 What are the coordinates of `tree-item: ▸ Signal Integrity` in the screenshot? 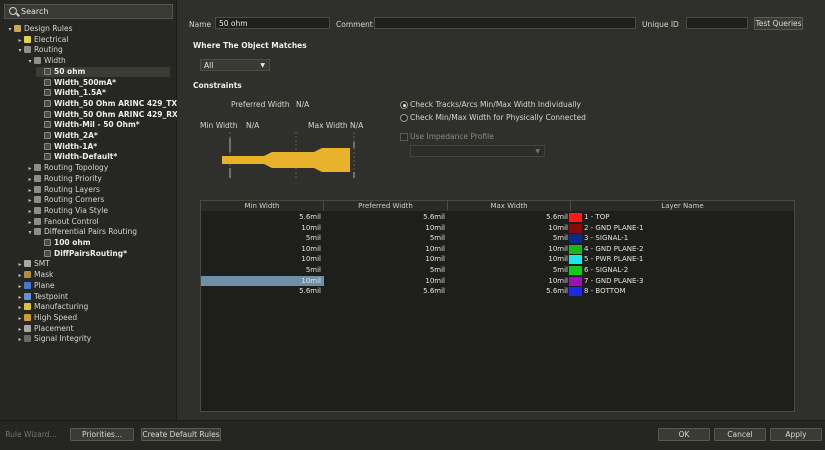 It's located at (93, 339).